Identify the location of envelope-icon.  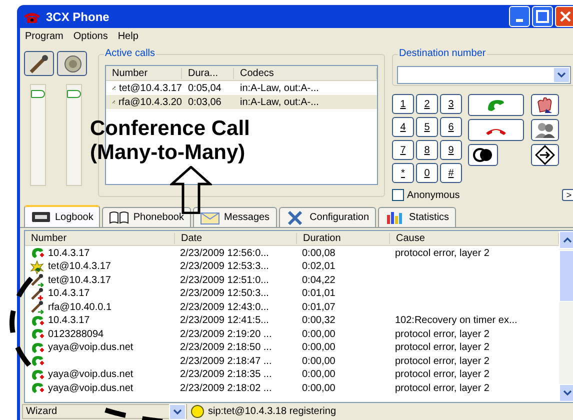
(210, 217).